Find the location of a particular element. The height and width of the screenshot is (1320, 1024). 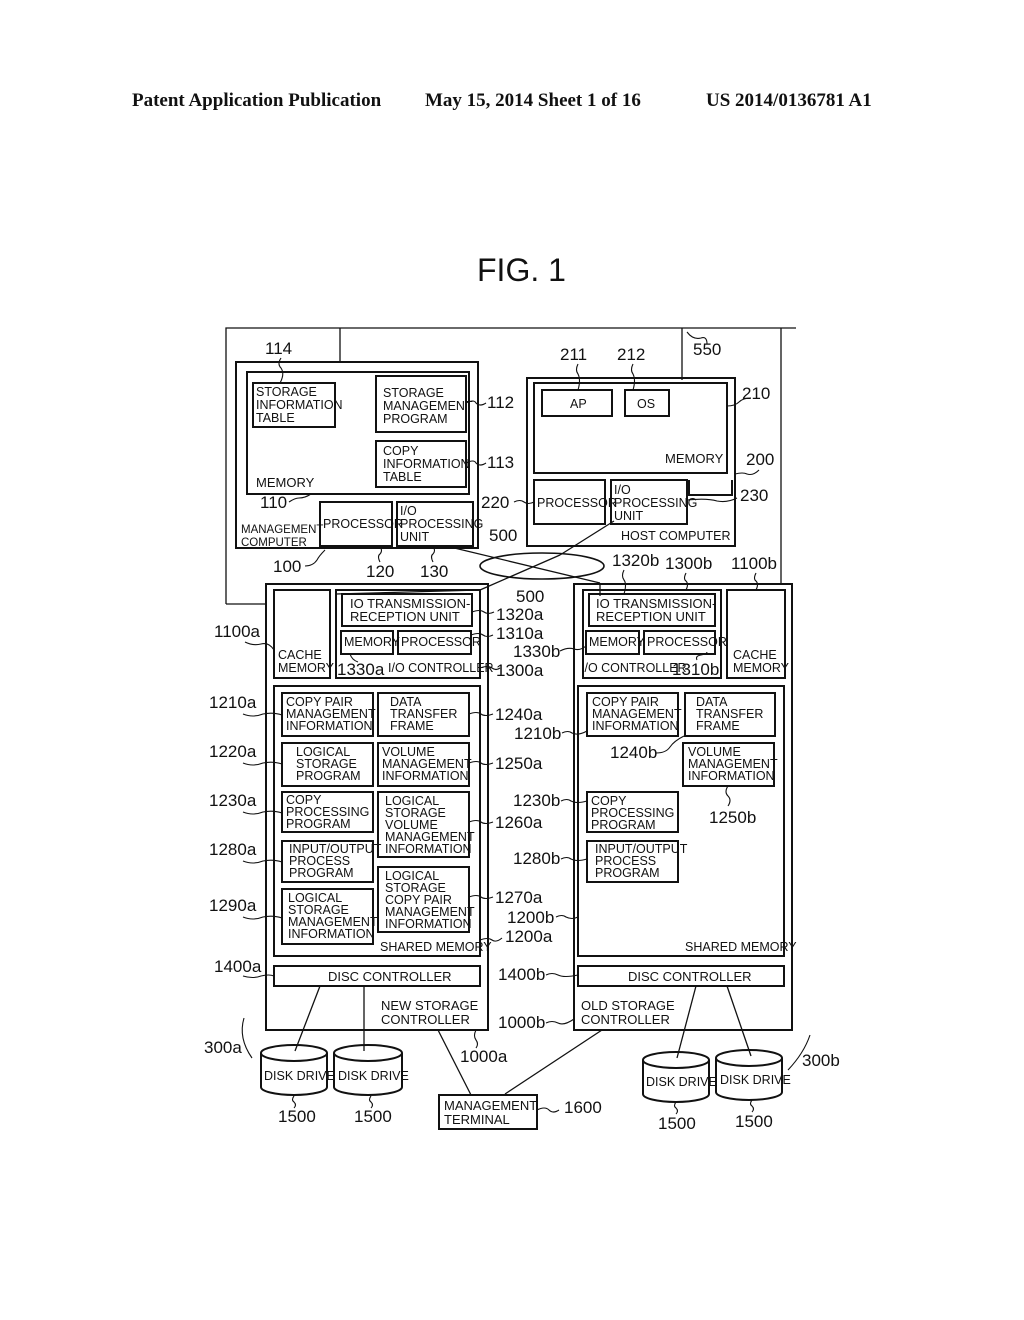

ref-220: 220 is located at coordinates (495, 502).